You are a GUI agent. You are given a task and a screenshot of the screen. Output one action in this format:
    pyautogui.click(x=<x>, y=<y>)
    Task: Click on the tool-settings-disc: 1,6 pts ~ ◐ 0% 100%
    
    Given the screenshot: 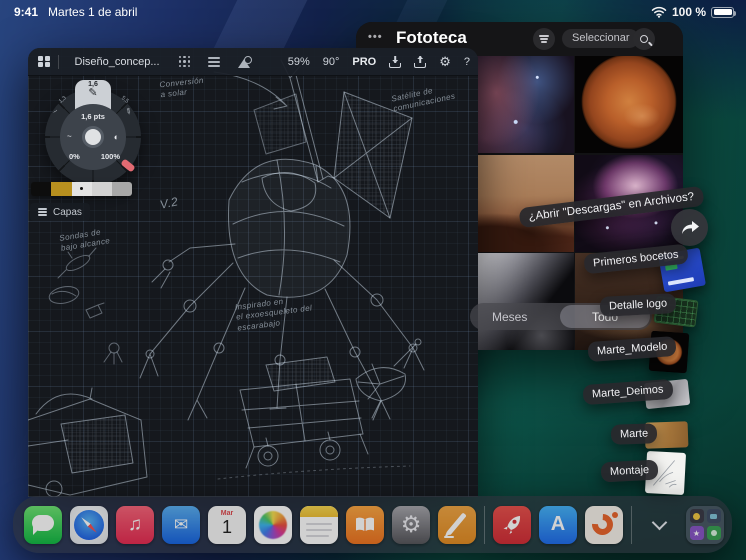 What is the action you would take?
    pyautogui.click(x=93, y=137)
    